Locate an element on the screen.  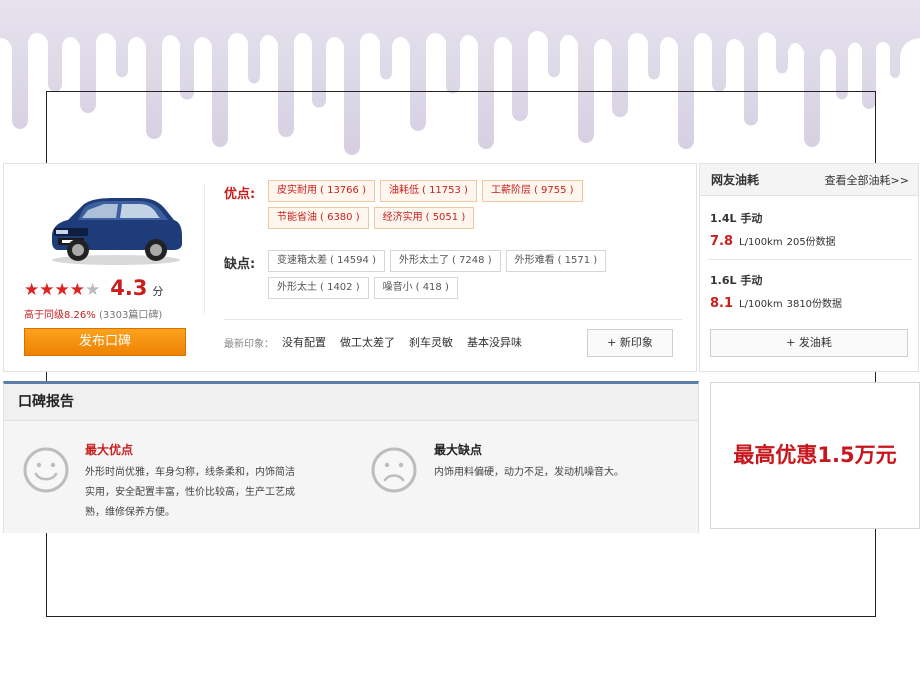
post-fuel-button: + 发油耗 is located at coordinates (809, 343).